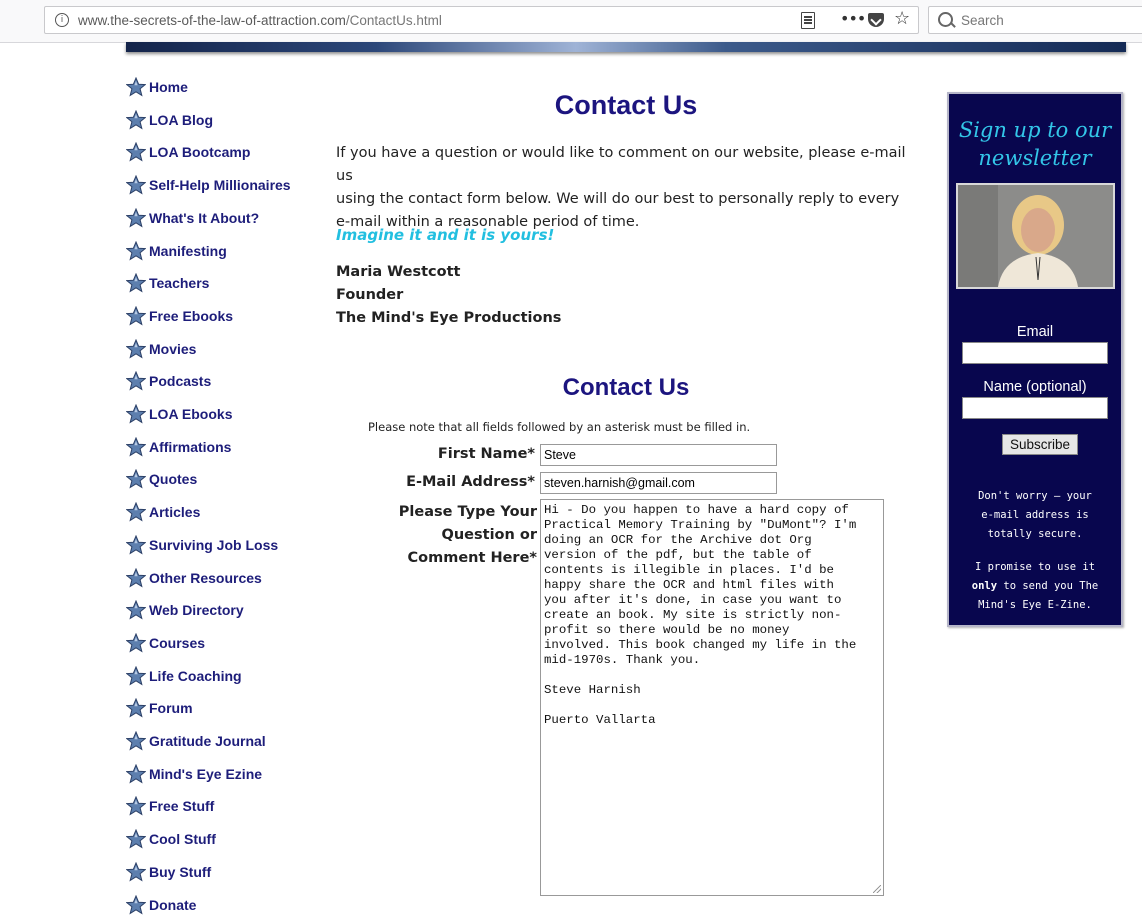  I want to click on sidebar-item-label: Articles, so click(175, 512).